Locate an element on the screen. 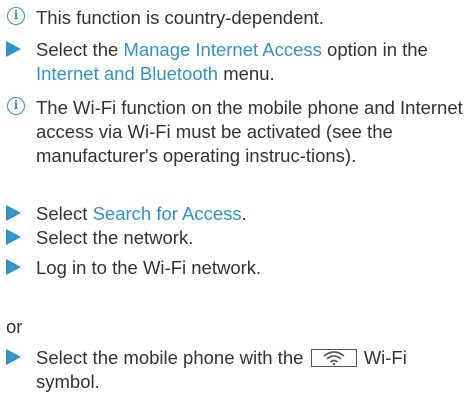 This screenshot has height=394, width=469. step-text: Select the network. is located at coordinates (115, 237).